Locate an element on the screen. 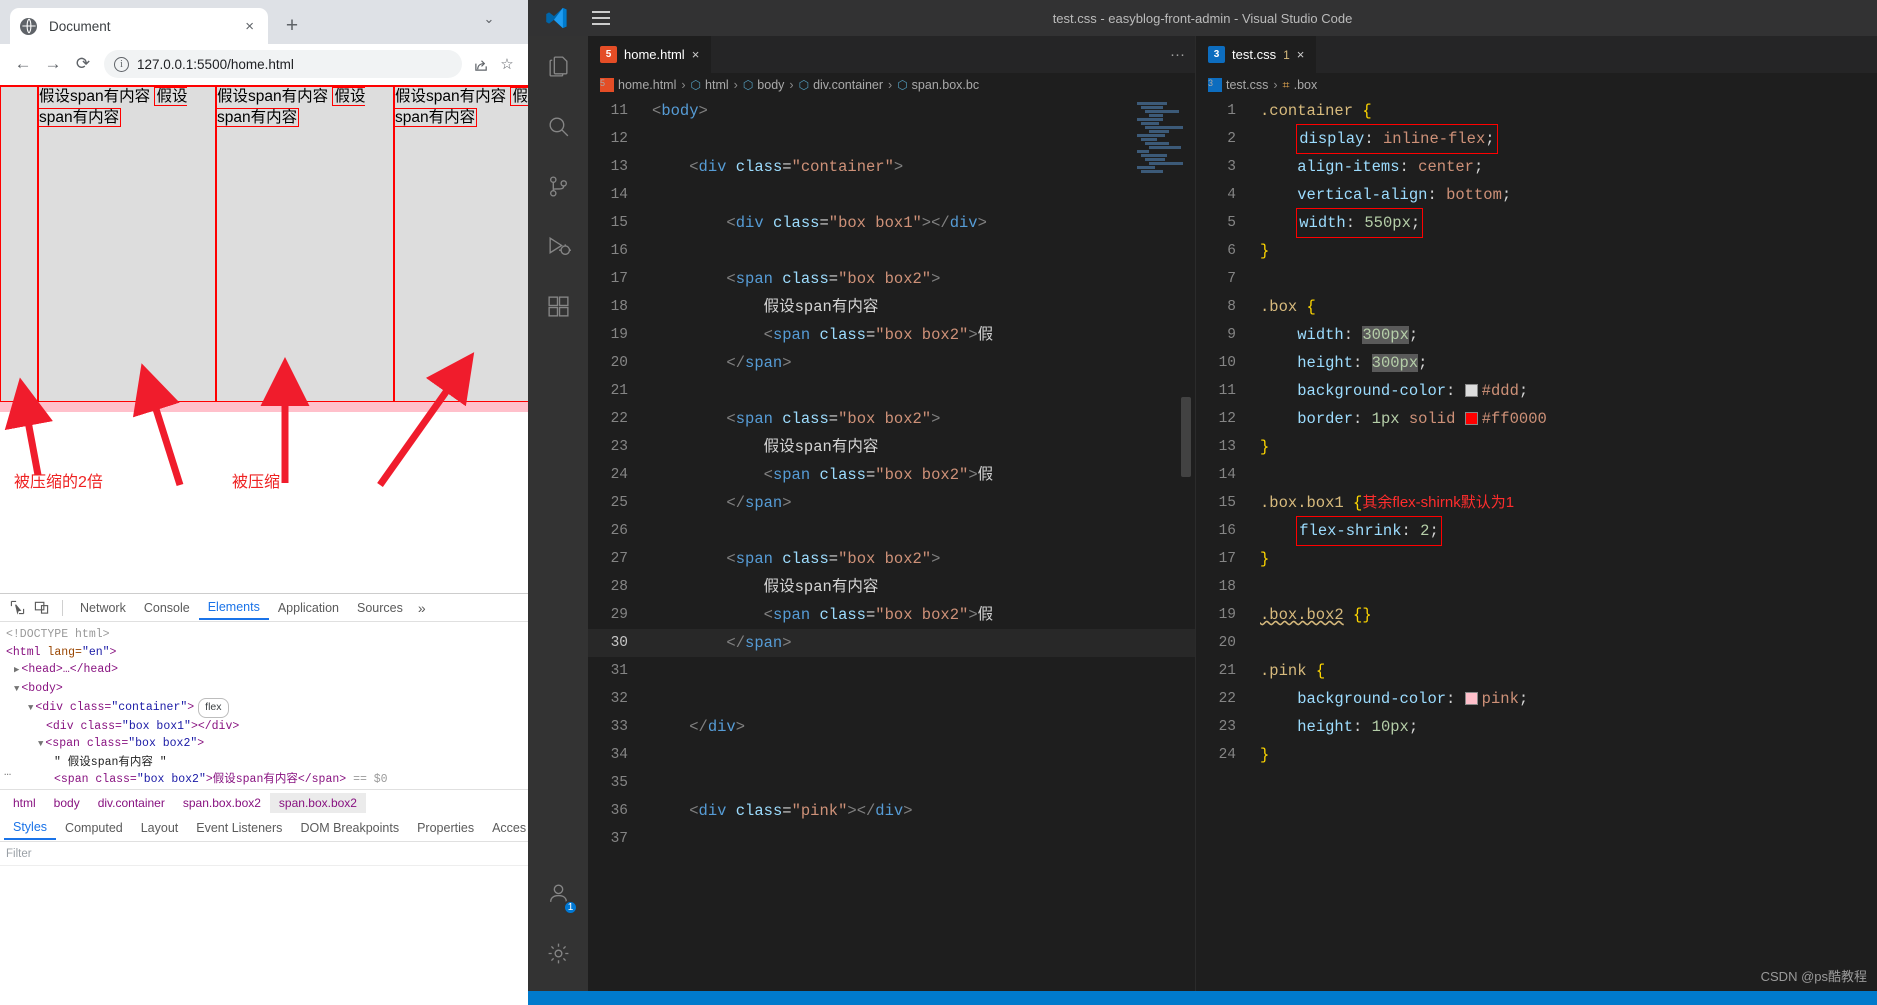 This screenshot has height=1005, width=1877. sidebar-tab-dom-breakpoints: DOM Breakpoints is located at coordinates (349, 828).